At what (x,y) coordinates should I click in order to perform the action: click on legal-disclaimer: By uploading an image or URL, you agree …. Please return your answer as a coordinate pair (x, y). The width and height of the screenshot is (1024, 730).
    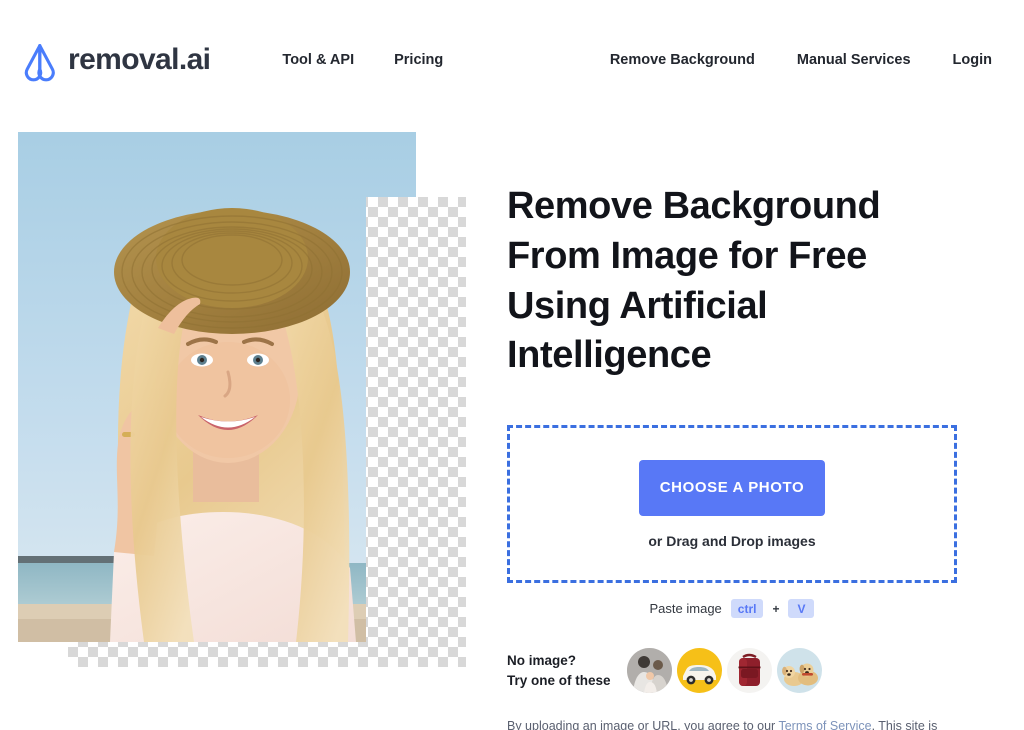
    Looking at the image, I should click on (737, 723).